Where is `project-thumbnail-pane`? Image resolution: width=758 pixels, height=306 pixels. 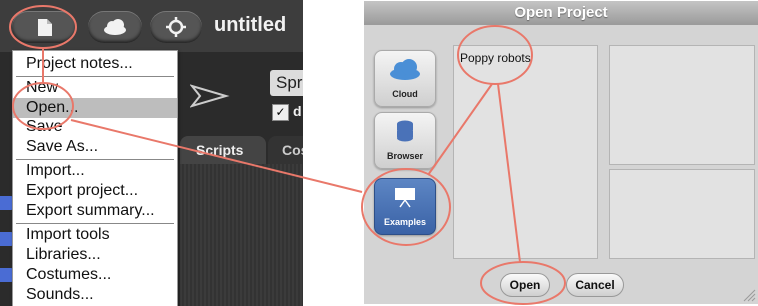 project-thumbnail-pane is located at coordinates (682, 214).